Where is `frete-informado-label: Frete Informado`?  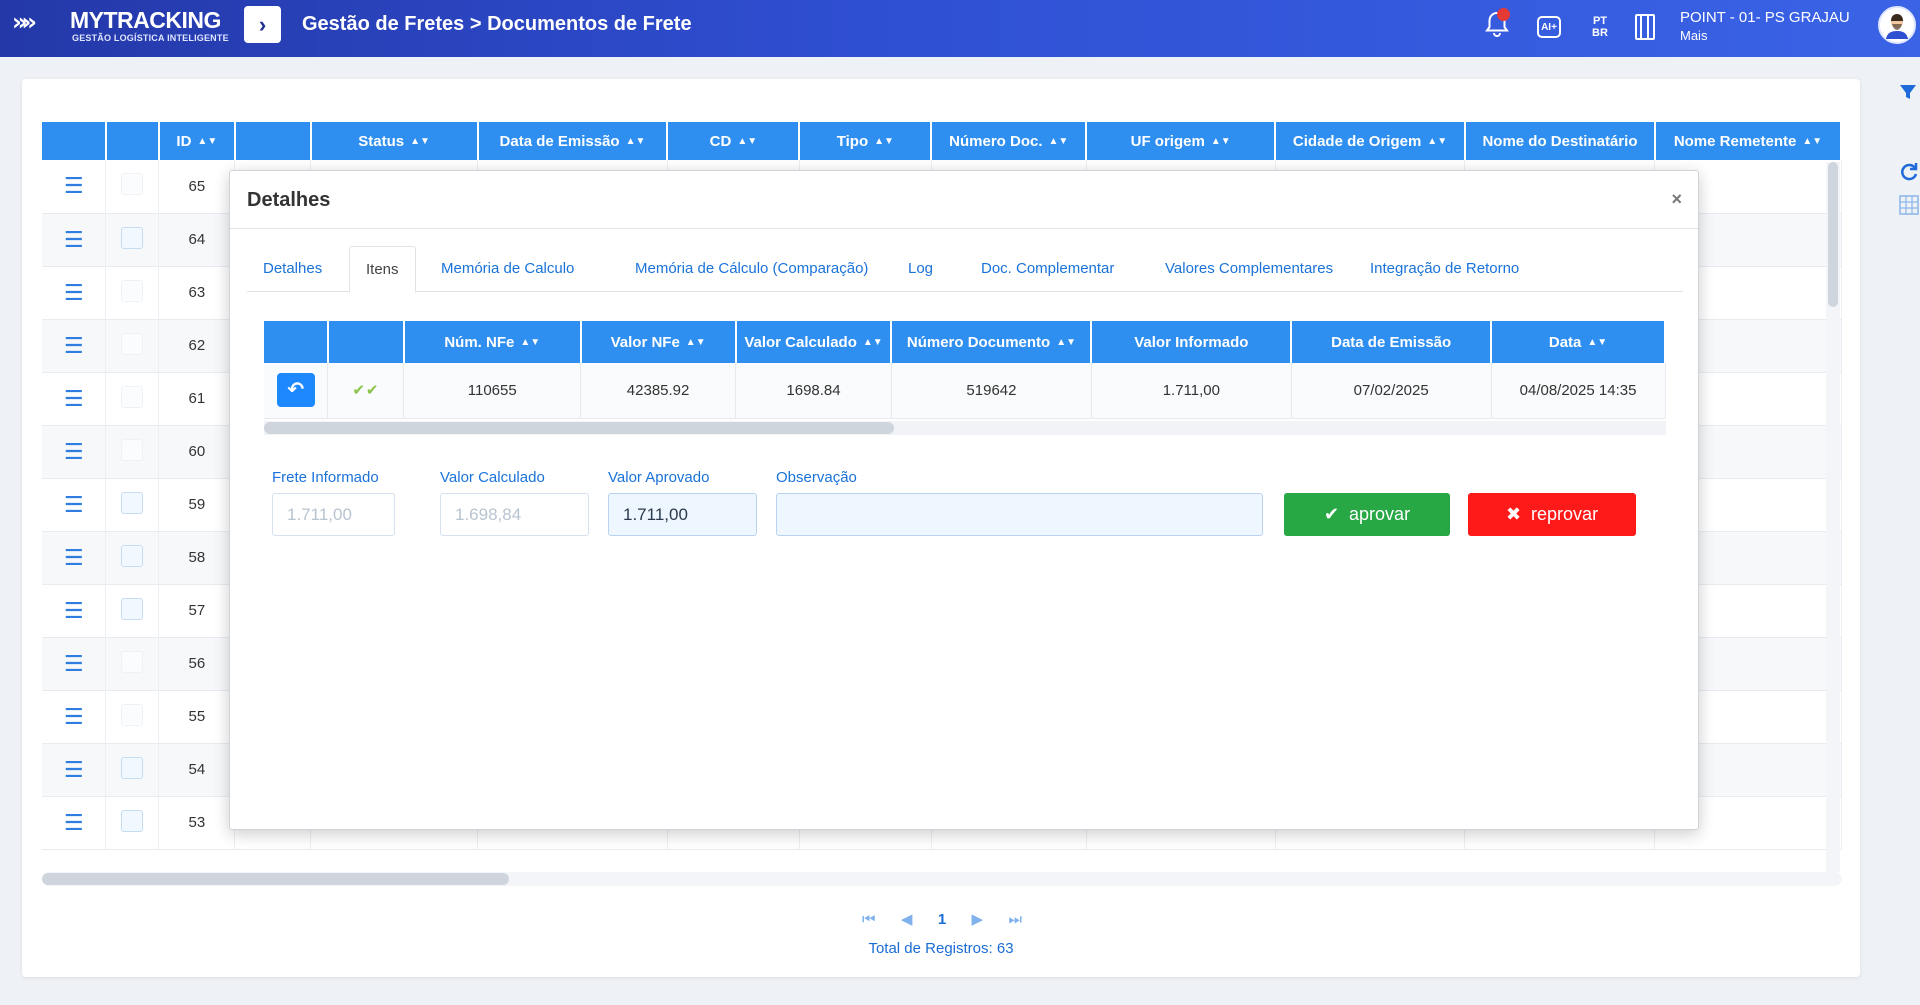 frete-informado-label: Frete Informado is located at coordinates (325, 477).